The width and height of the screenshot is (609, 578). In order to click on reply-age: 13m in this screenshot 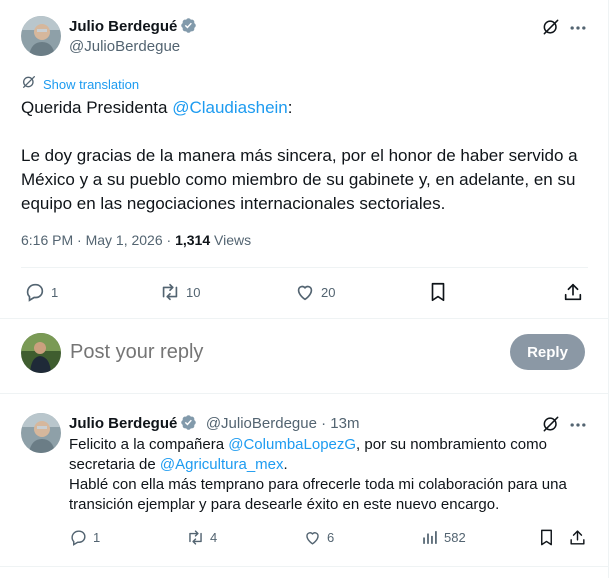, I will do `click(344, 423)`.